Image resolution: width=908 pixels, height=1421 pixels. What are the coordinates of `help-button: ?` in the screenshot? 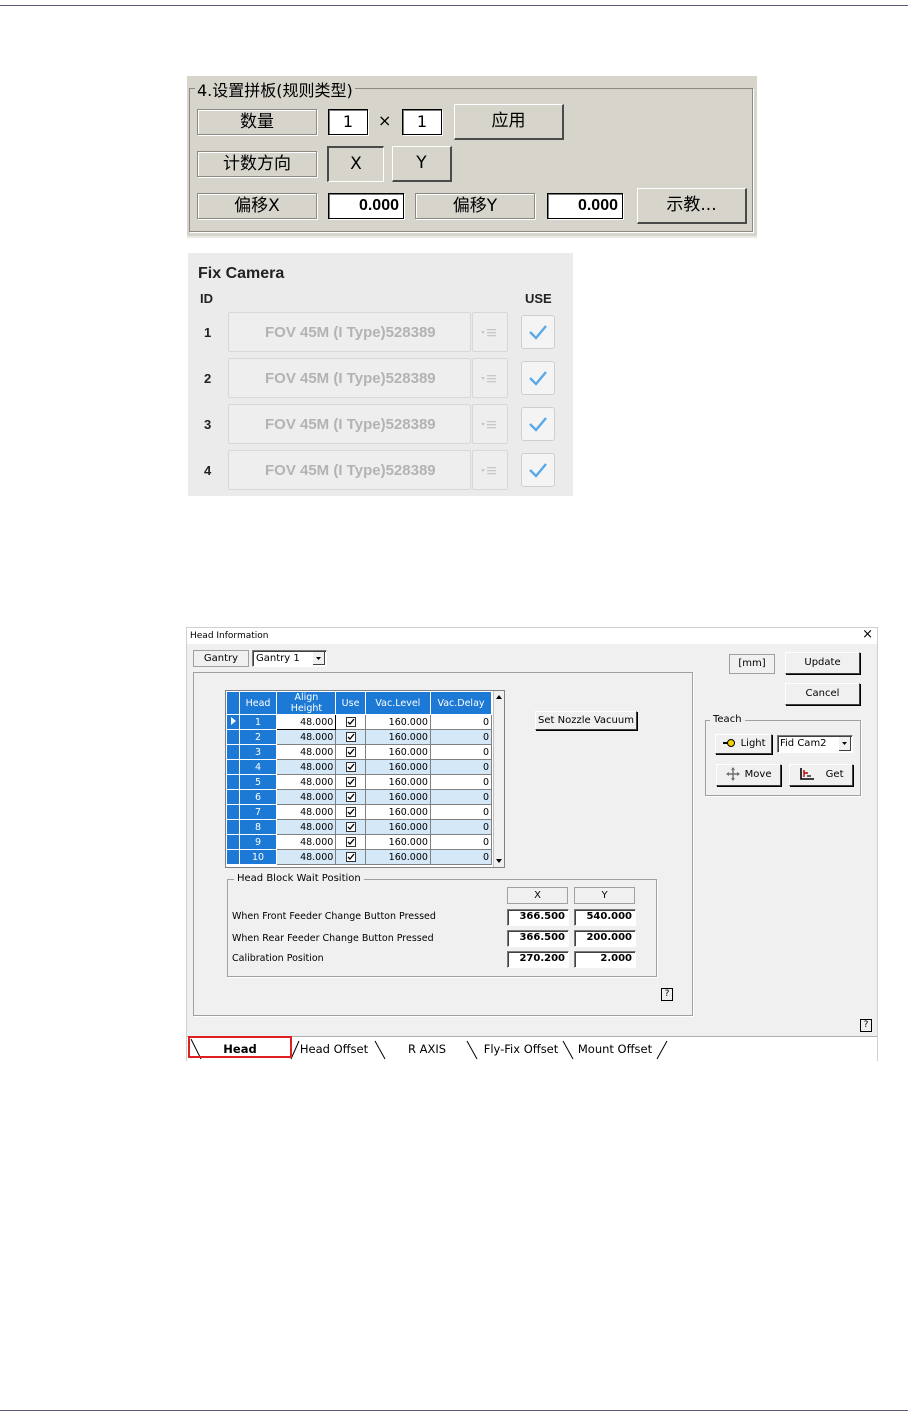 It's located at (667, 994).